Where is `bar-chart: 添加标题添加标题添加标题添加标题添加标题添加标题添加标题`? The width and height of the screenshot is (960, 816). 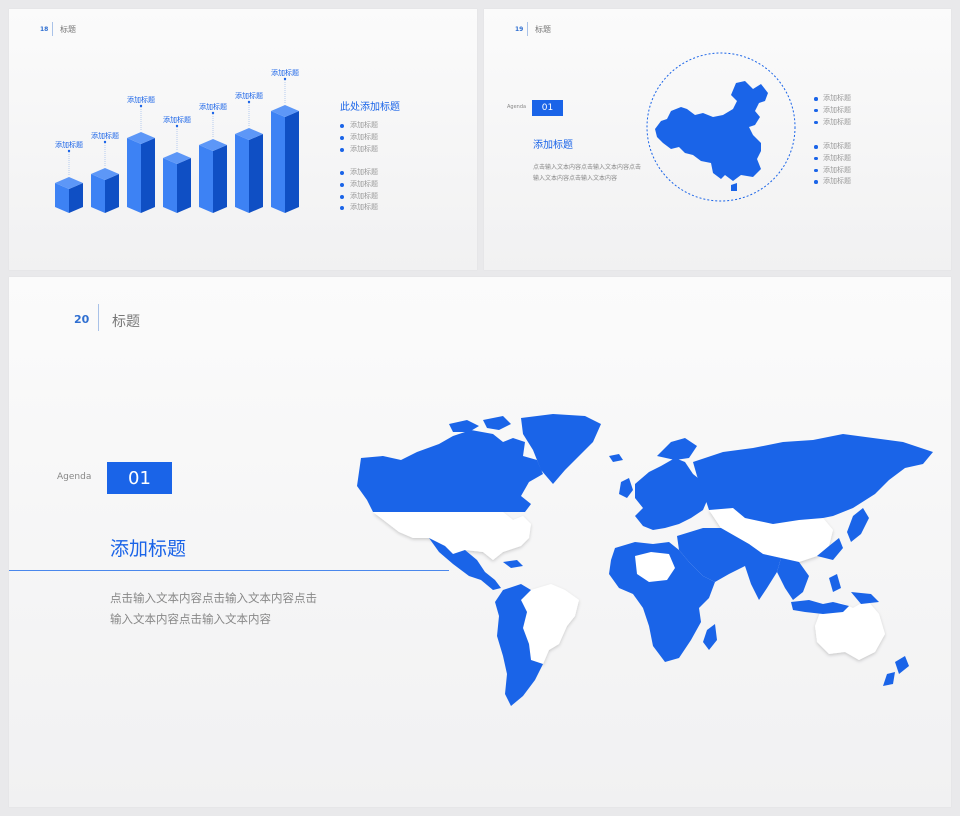 bar-chart: 添加标题添加标题添加标题添加标题添加标题添加标题添加标题 is located at coordinates (177, 140).